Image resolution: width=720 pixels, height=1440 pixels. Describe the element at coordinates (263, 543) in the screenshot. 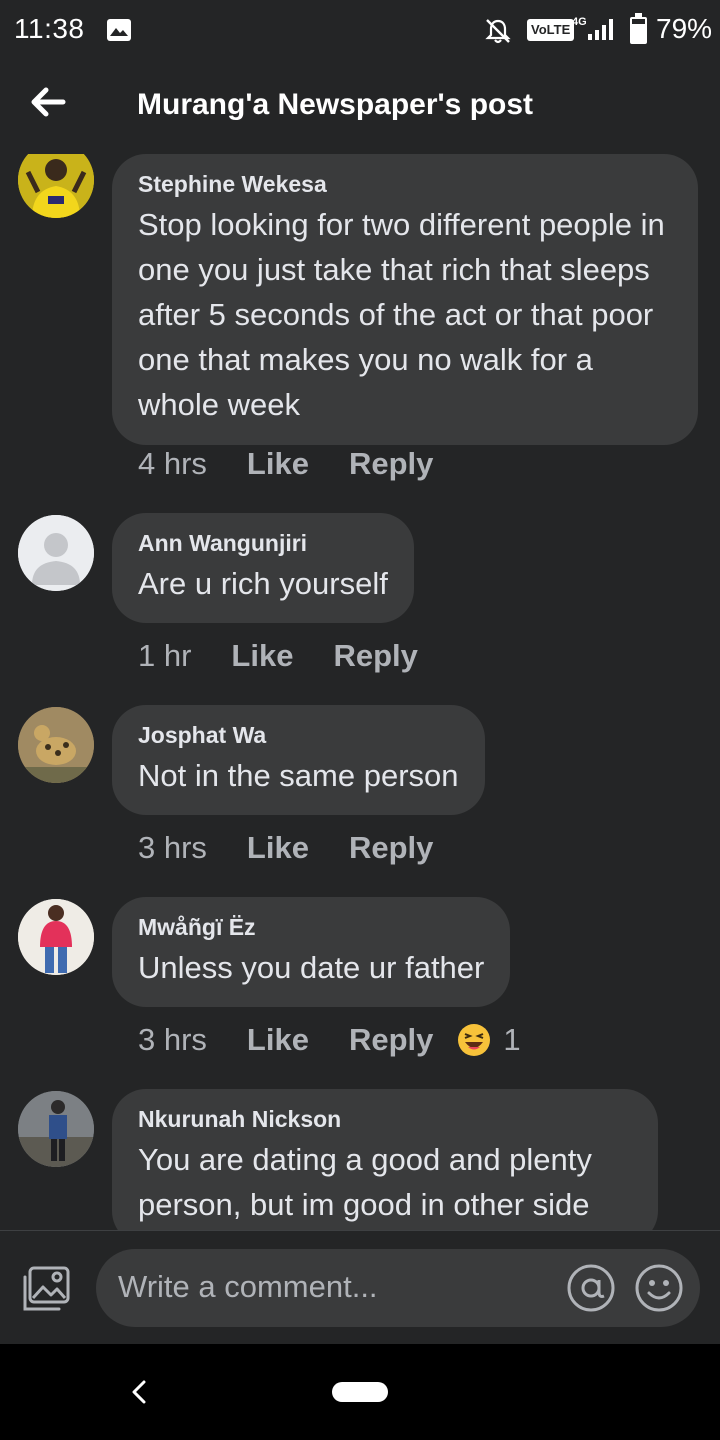

I see `comment-author: Ann Wangunjiri` at that location.